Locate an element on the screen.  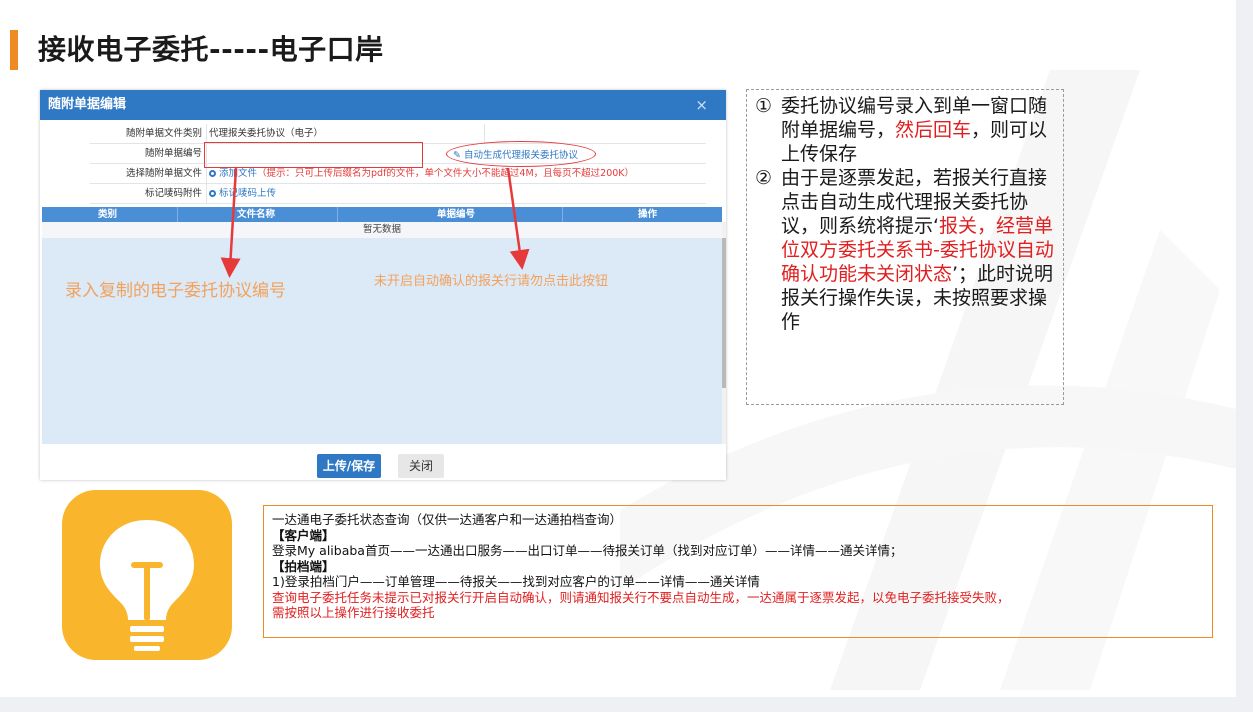
doc-type-value: 代理报关委托协议（电子） is located at coordinates (266, 133).